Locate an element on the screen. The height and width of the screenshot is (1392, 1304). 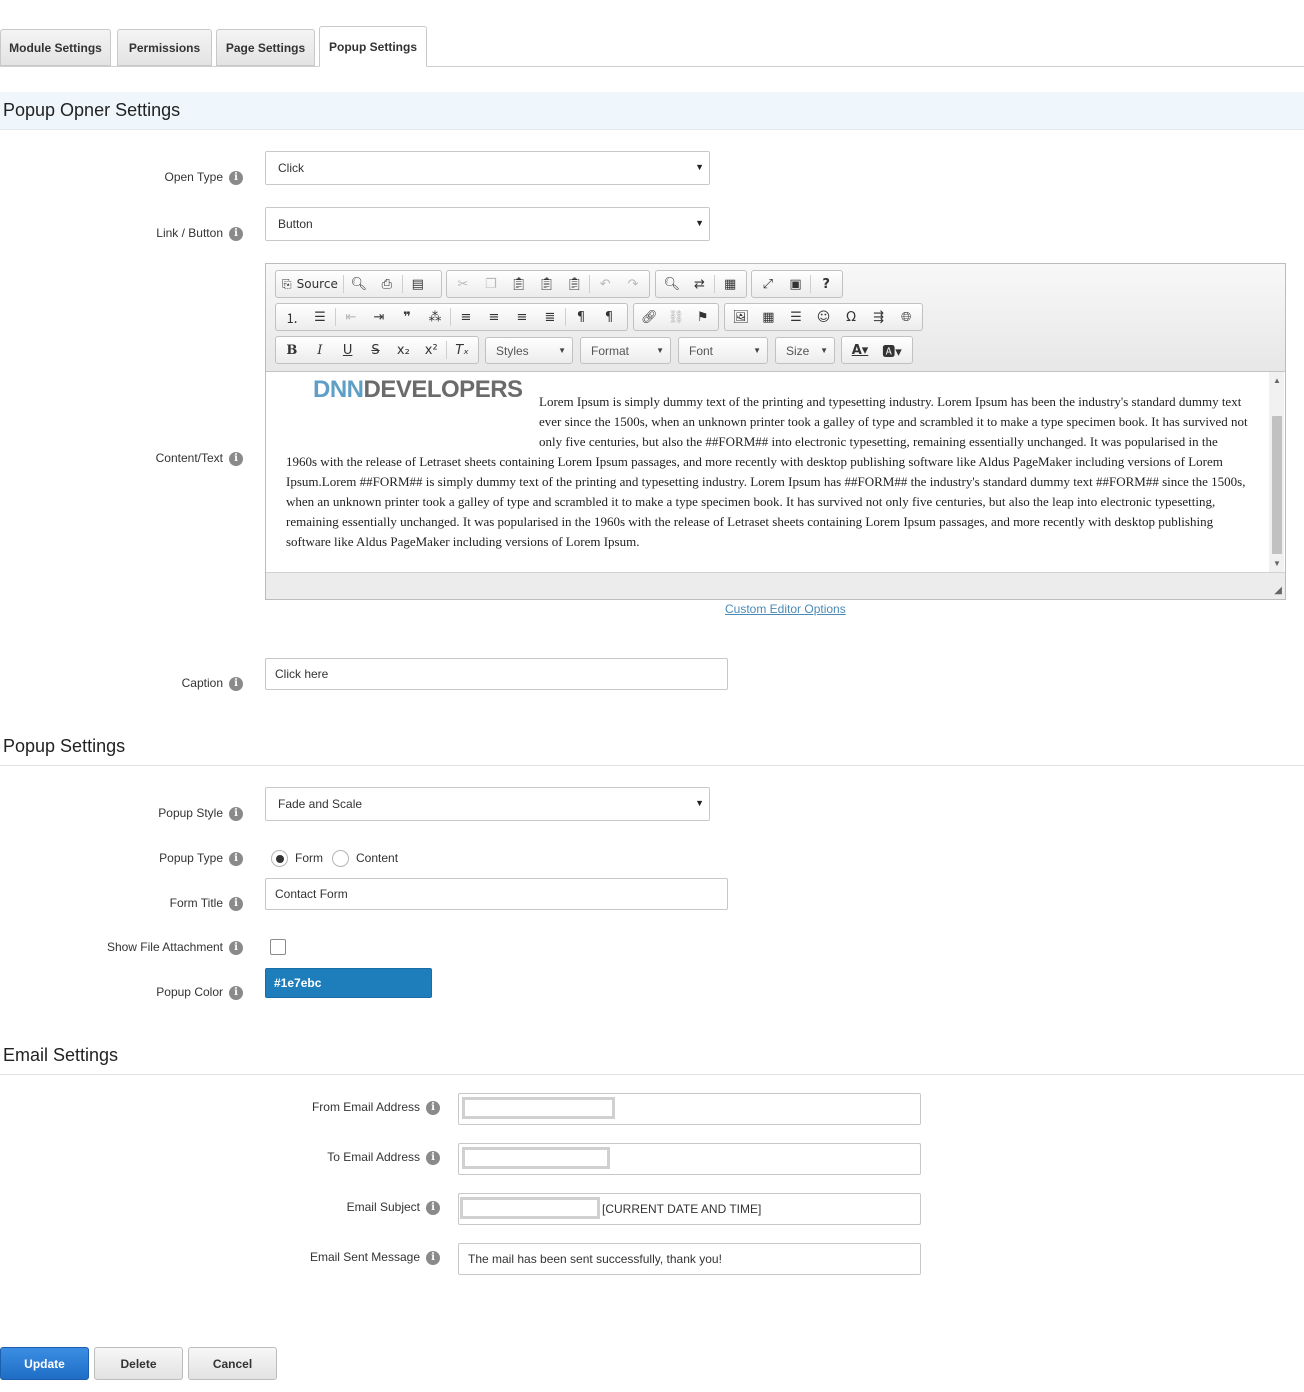
section-title-opener: Popup Opner Settings is located at coordinates (92, 110).